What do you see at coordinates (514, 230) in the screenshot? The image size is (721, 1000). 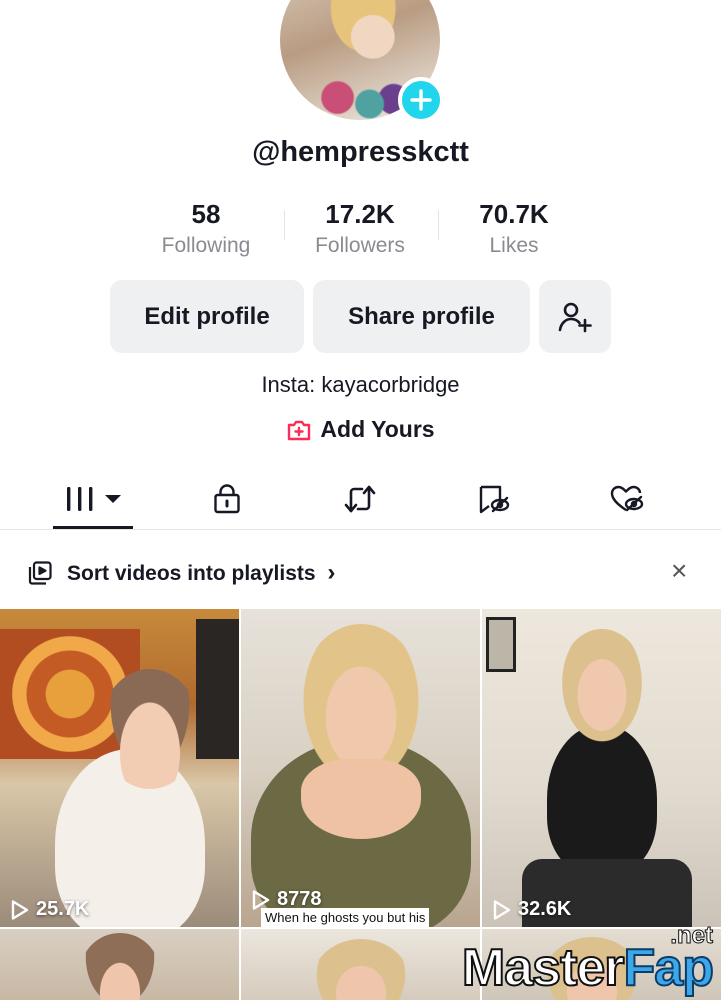 I see `stat-likes: 70.7K Likes` at bounding box center [514, 230].